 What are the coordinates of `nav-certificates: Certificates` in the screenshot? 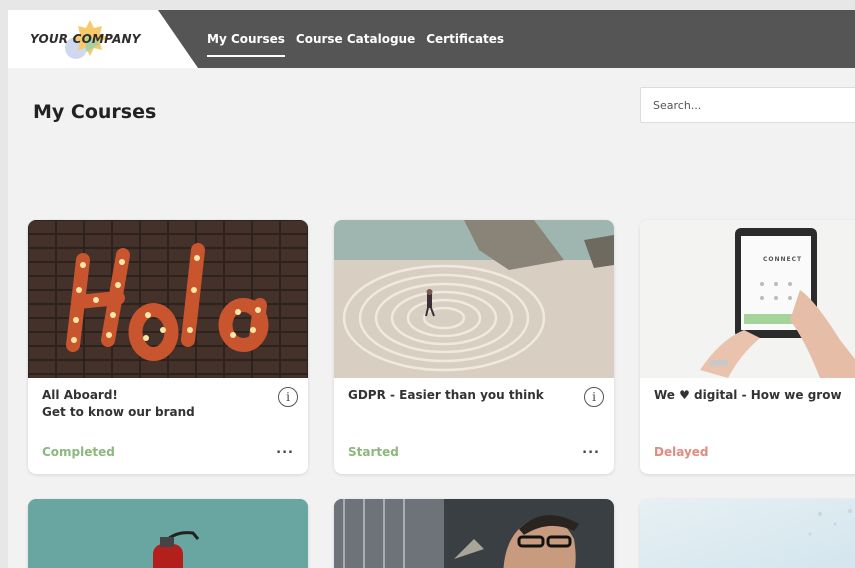 It's located at (465, 39).